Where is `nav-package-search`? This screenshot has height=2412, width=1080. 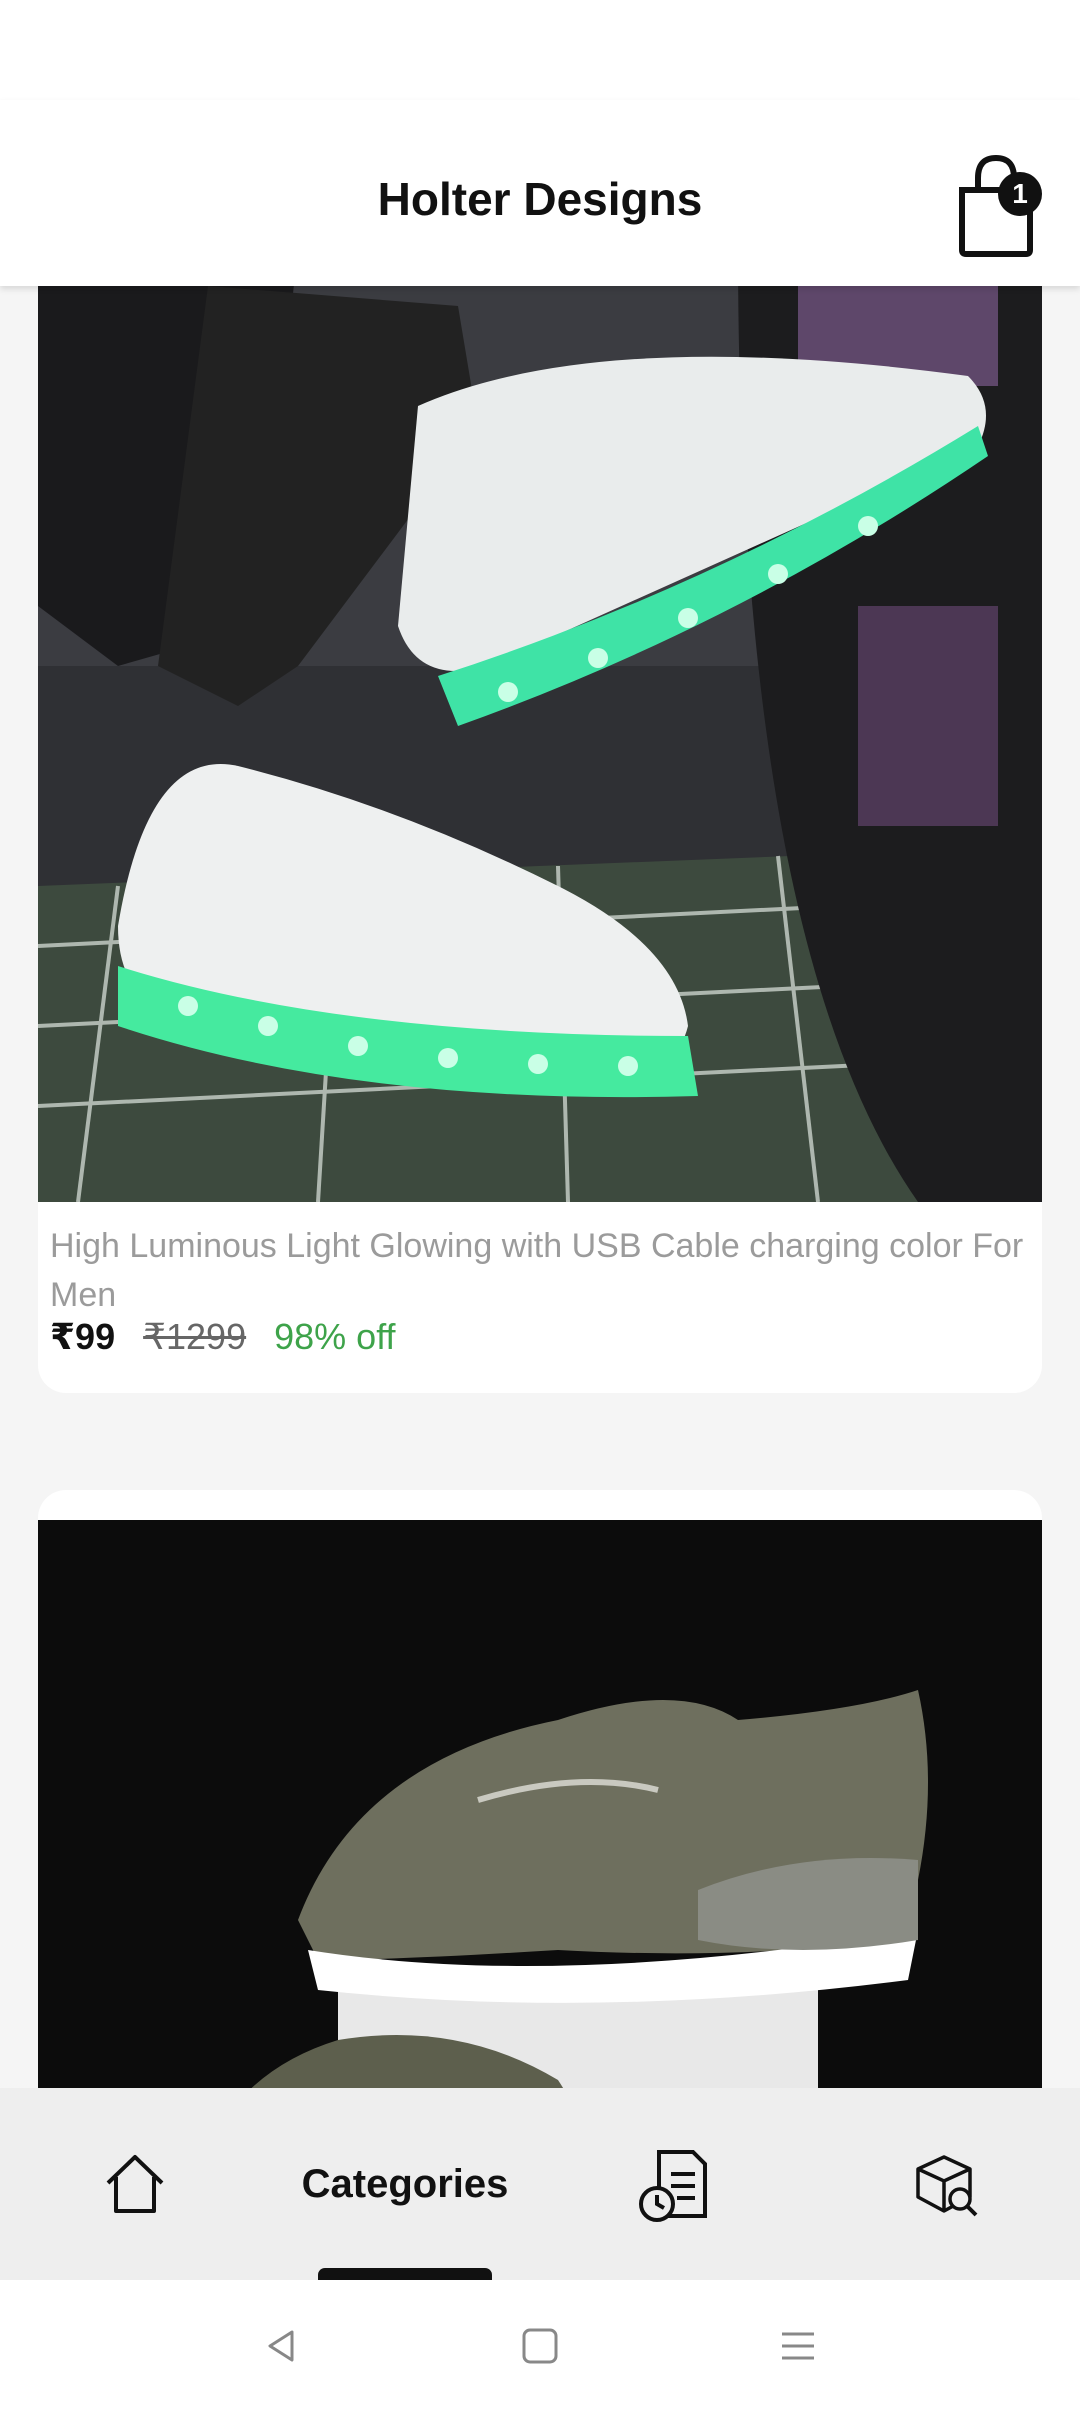 nav-package-search is located at coordinates (945, 2184).